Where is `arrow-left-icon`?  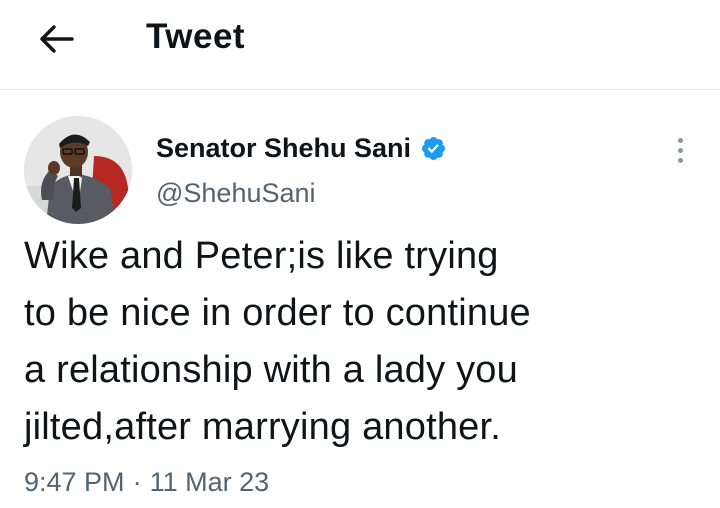 arrow-left-icon is located at coordinates (57, 39).